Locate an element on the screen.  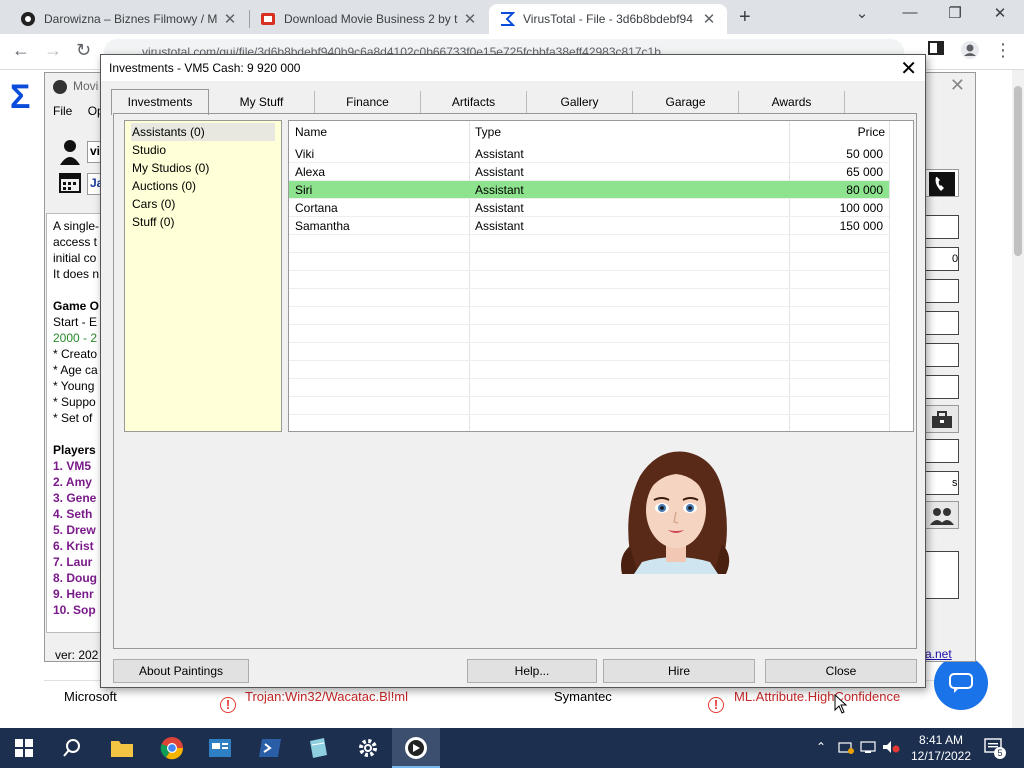
tab-awards: Awards is located at coordinates (792, 102).